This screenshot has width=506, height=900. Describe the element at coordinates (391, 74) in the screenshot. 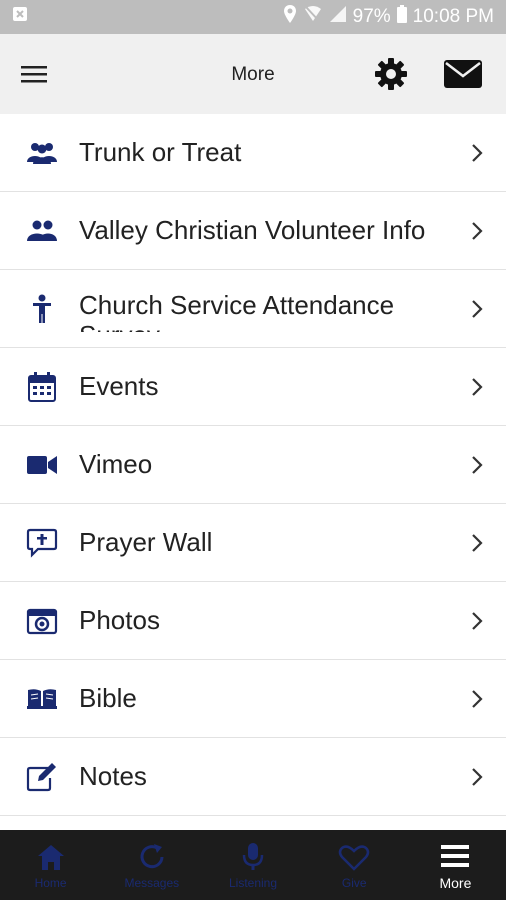

I see `gear-icon` at that location.